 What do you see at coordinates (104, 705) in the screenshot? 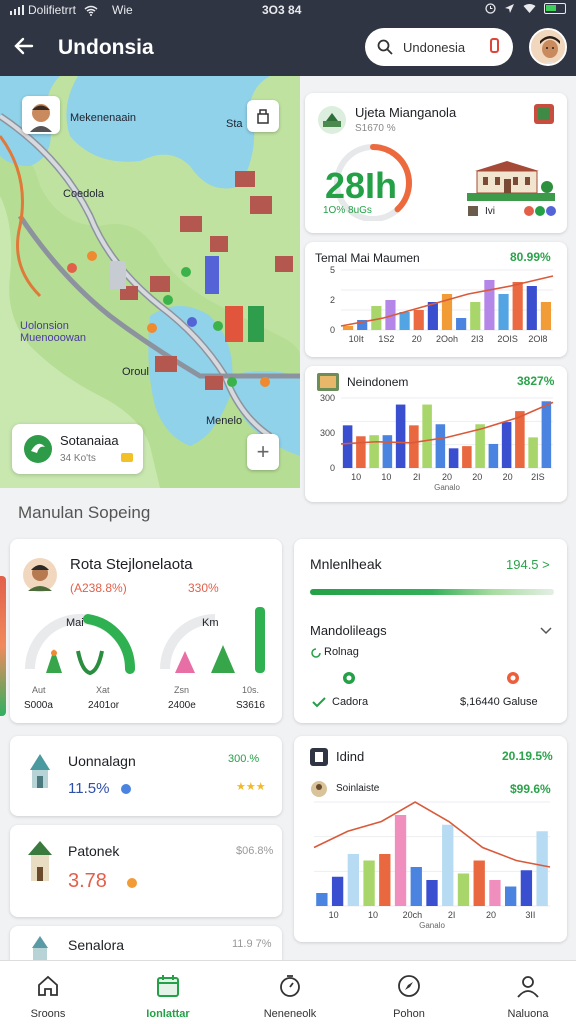
I see `stat-value: 2401or` at bounding box center [104, 705].